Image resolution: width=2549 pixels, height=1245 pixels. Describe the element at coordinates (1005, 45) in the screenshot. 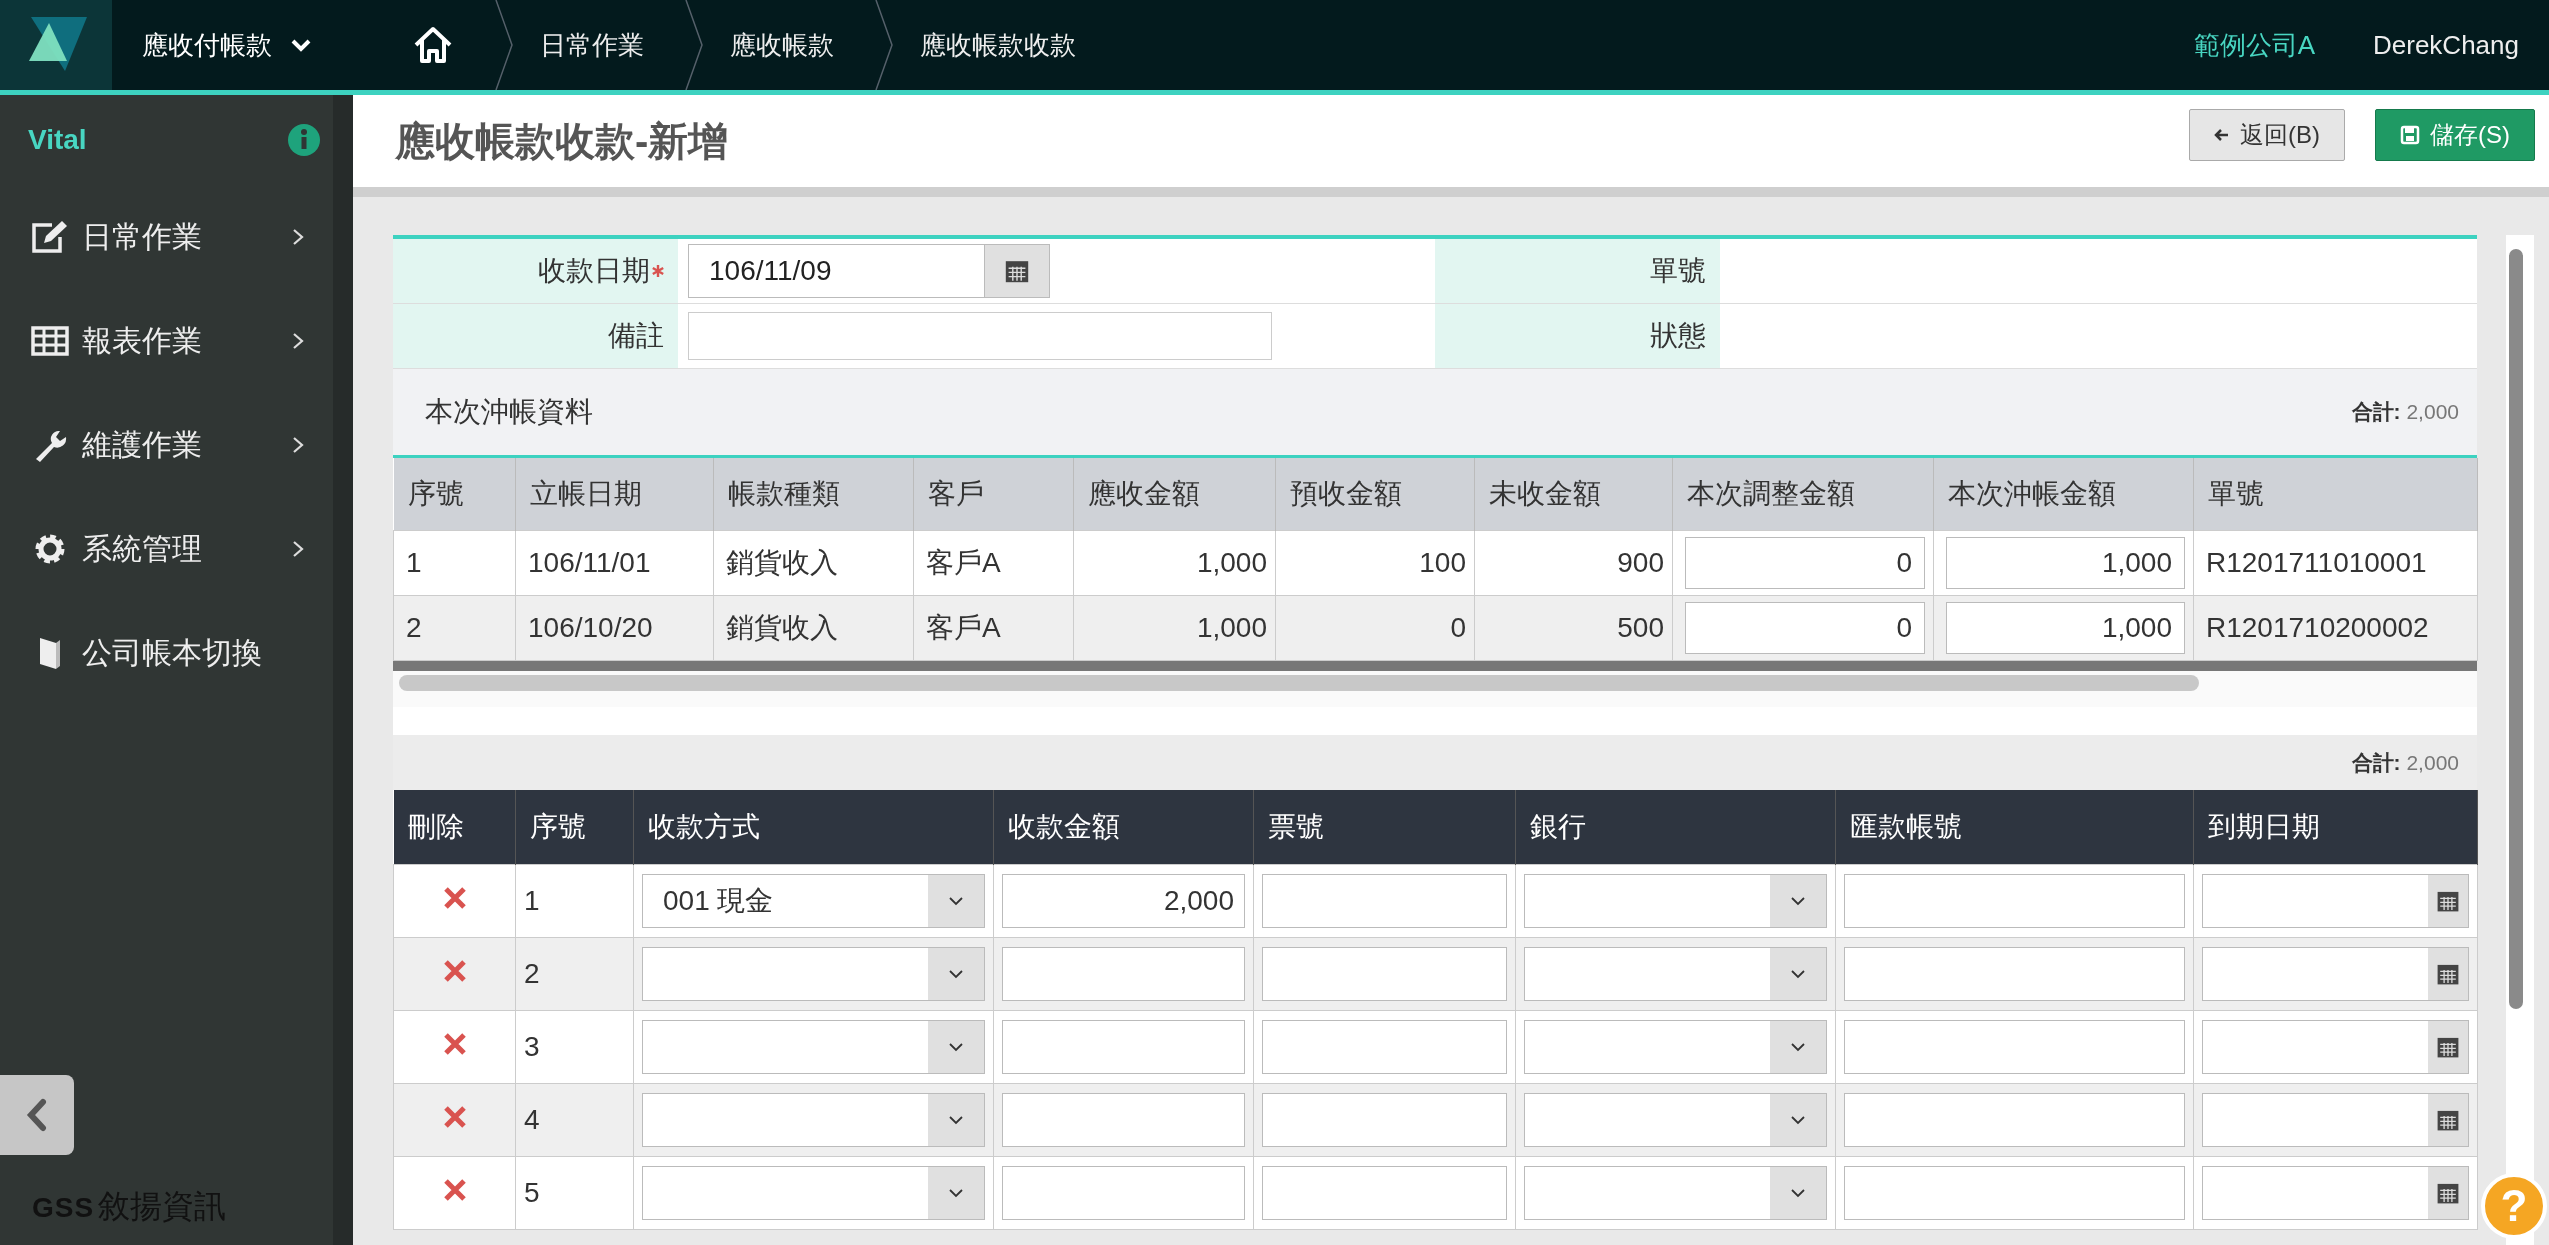

I see `breadcrumb-link: 應收帳款收款` at that location.